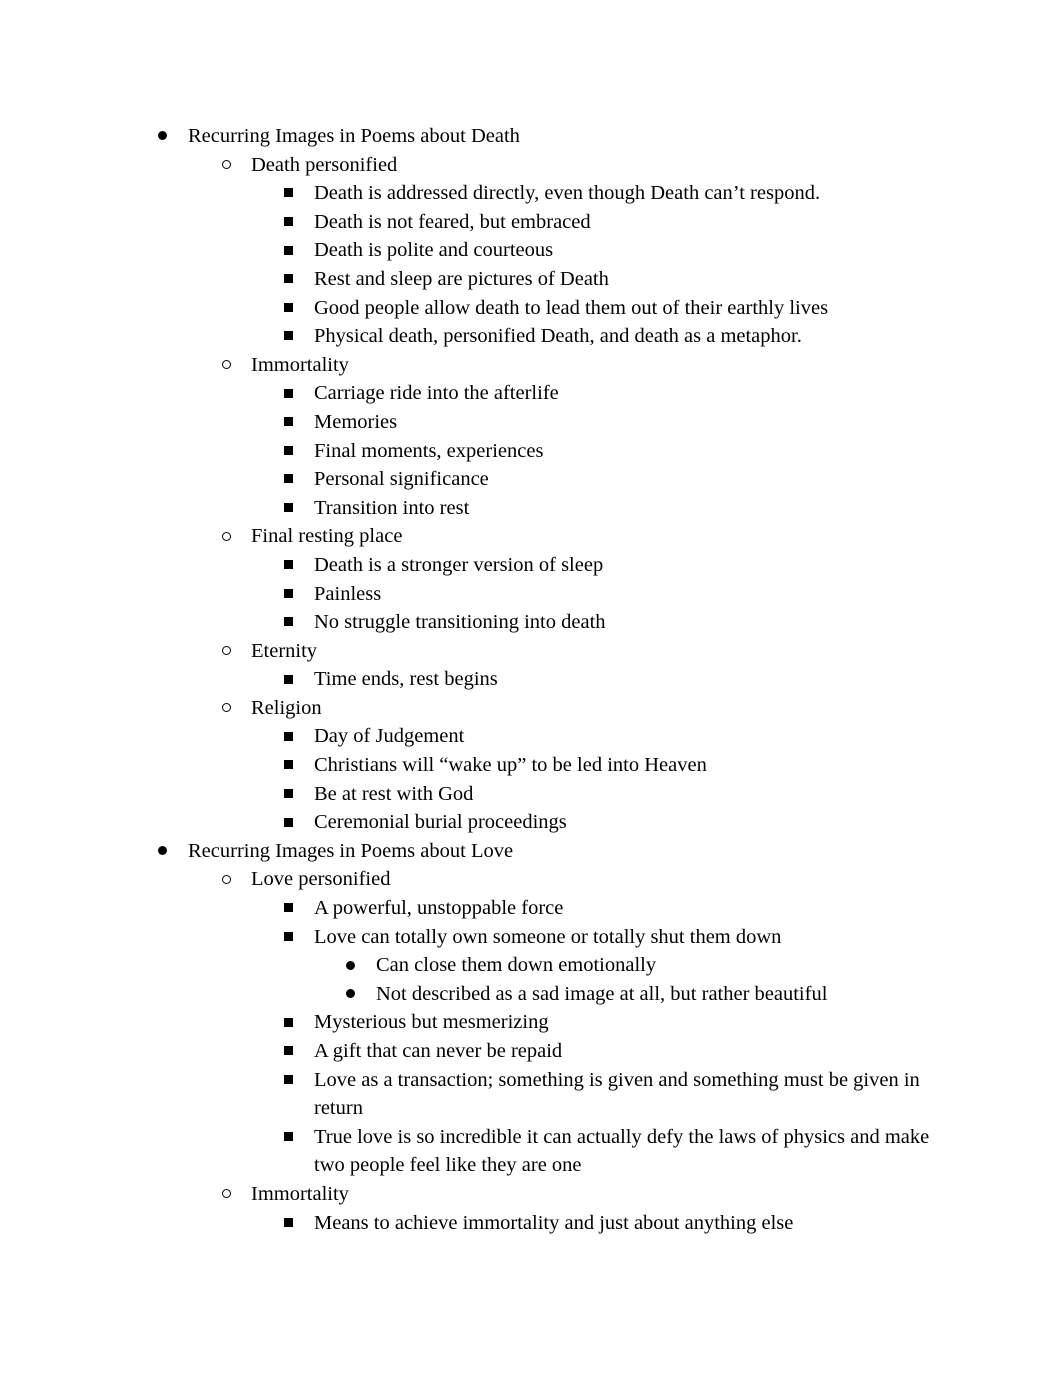 The image size is (1062, 1377). I want to click on outline-item-text: Final moments, experiences, so click(429, 450).